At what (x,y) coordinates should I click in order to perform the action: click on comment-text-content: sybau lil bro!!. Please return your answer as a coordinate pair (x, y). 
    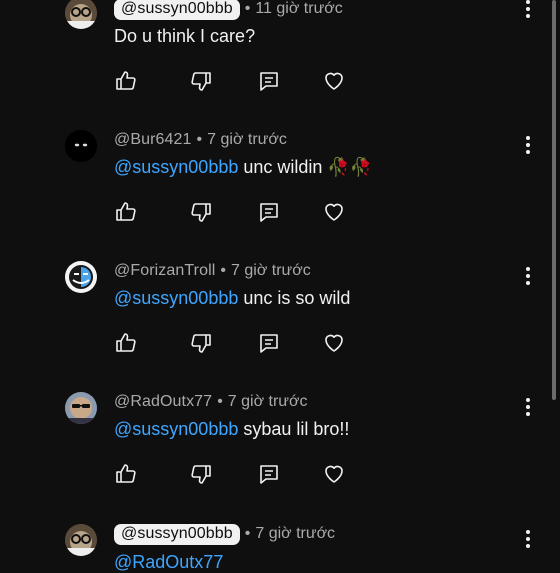
    Looking at the image, I should click on (294, 429).